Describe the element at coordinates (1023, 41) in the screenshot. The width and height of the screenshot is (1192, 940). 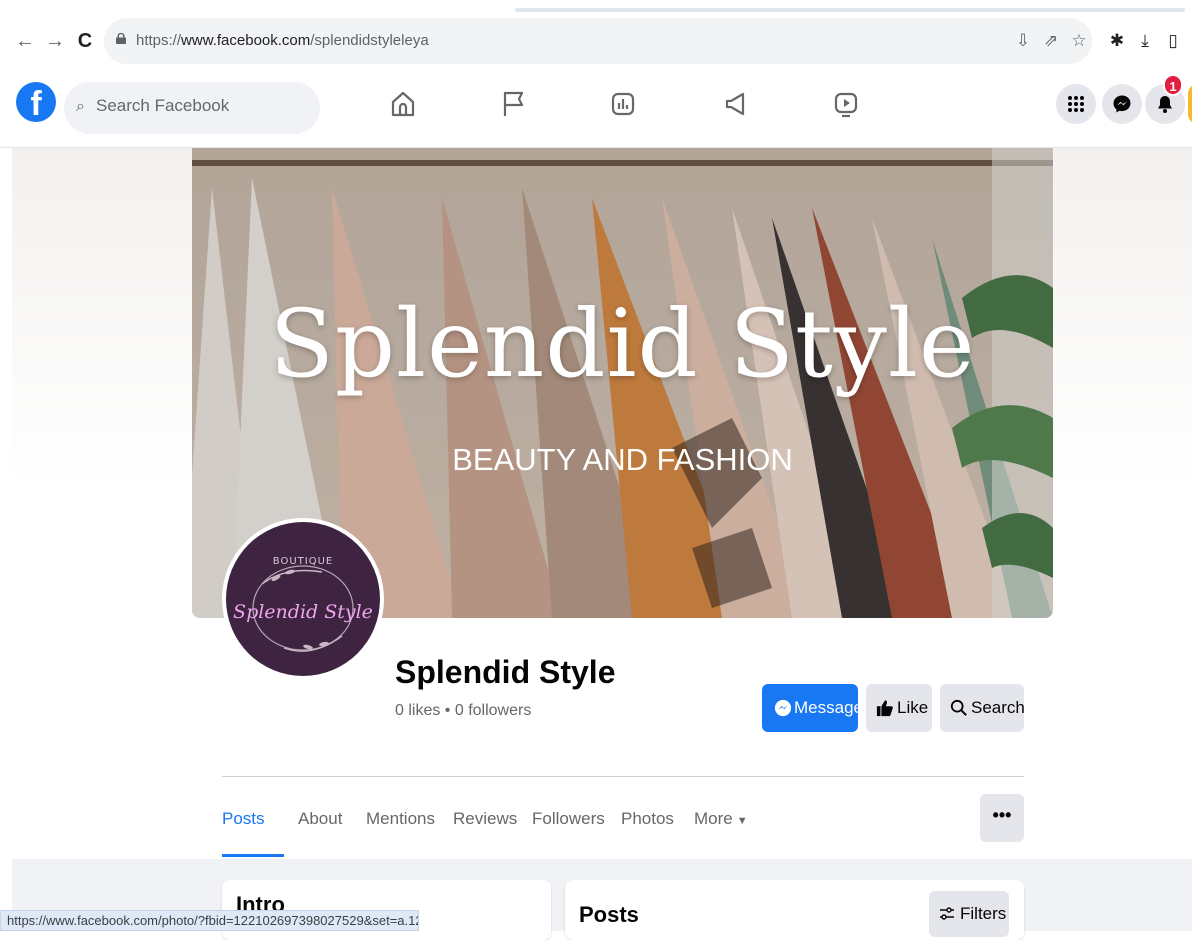
I see `install-app-icon: ⇩` at that location.